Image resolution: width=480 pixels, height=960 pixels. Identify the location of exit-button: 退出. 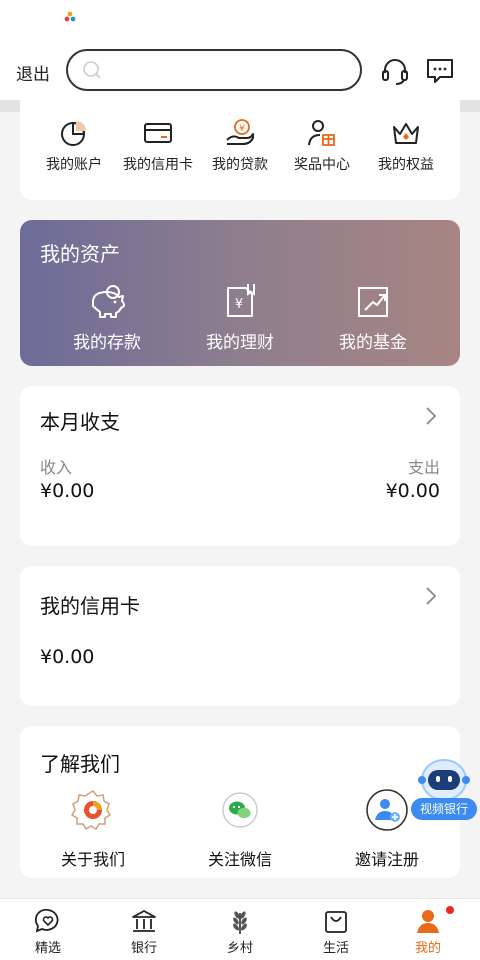
(33, 72).